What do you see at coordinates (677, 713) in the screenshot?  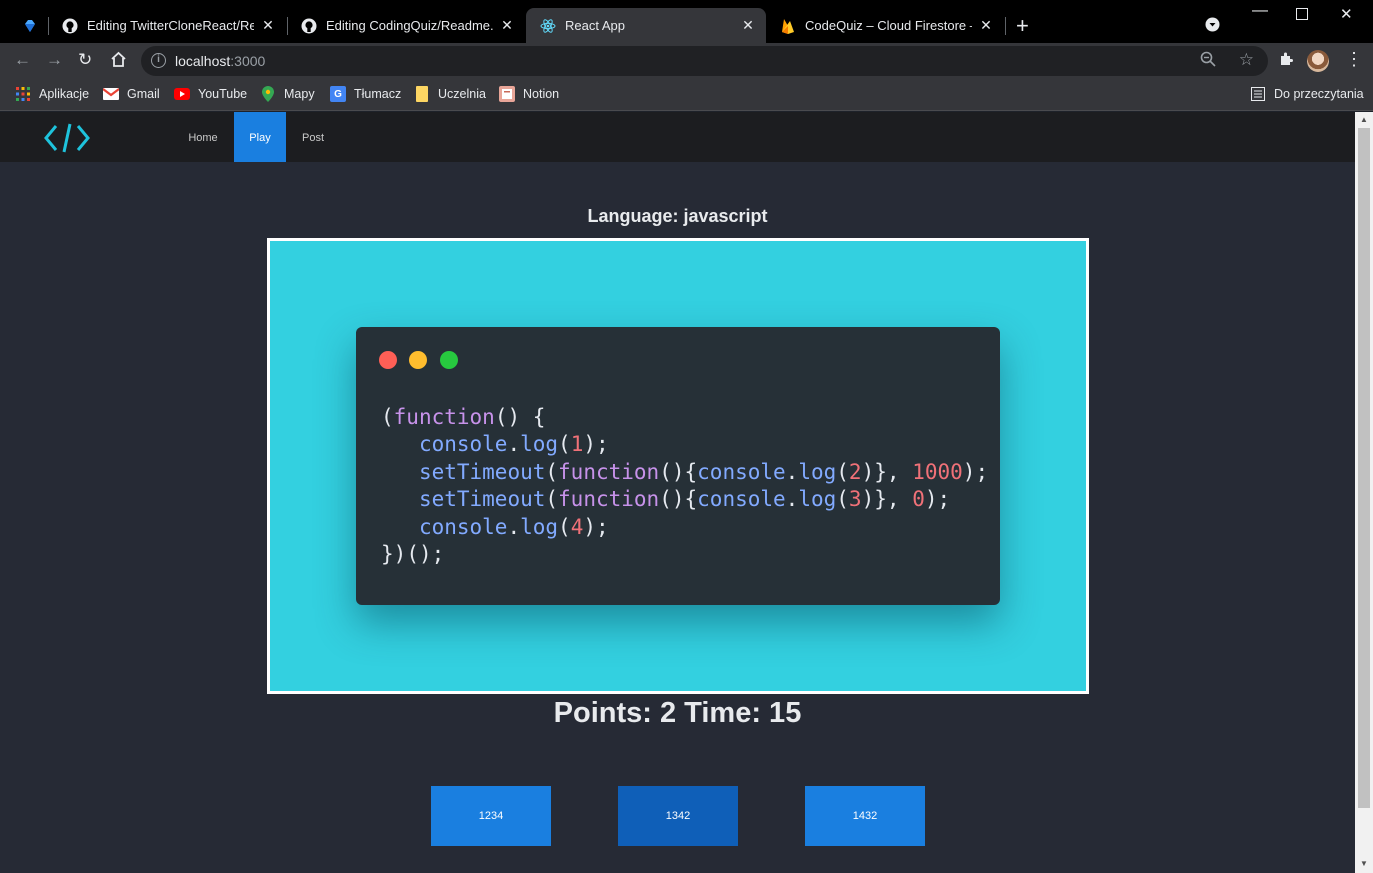 I see `score-time-display: Points: 2 Time: 15` at bounding box center [677, 713].